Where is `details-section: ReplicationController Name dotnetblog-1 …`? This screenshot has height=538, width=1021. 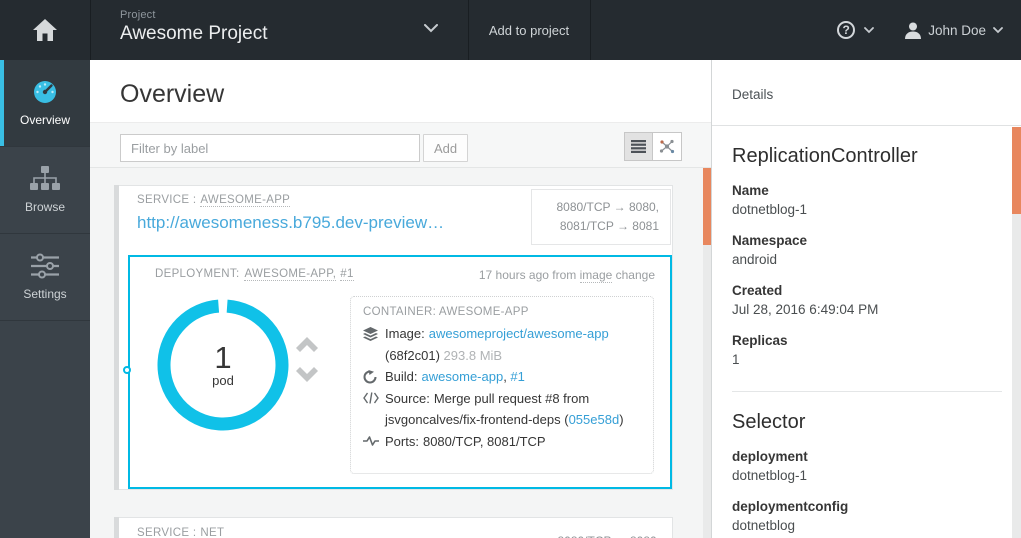
details-section: ReplicationController Name dotnetblog-1 … is located at coordinates (867, 256).